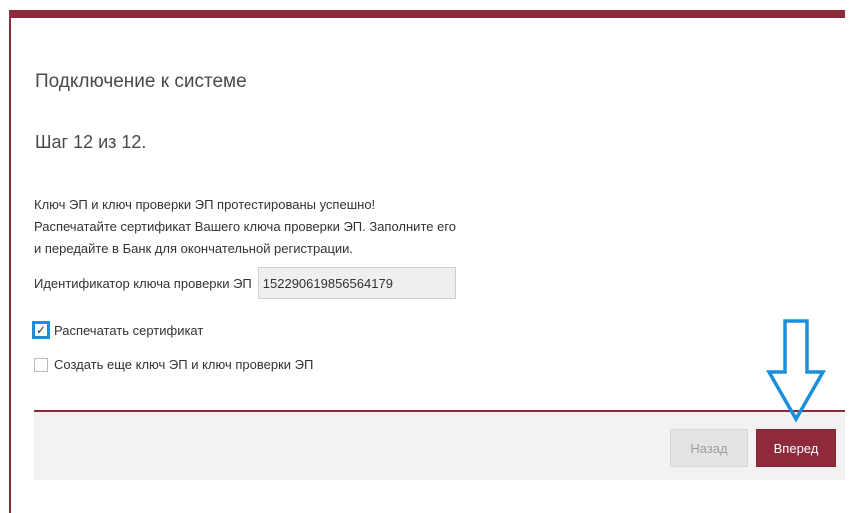  Describe the element at coordinates (41, 364) in the screenshot. I see `create-another-key-checkbox` at that location.